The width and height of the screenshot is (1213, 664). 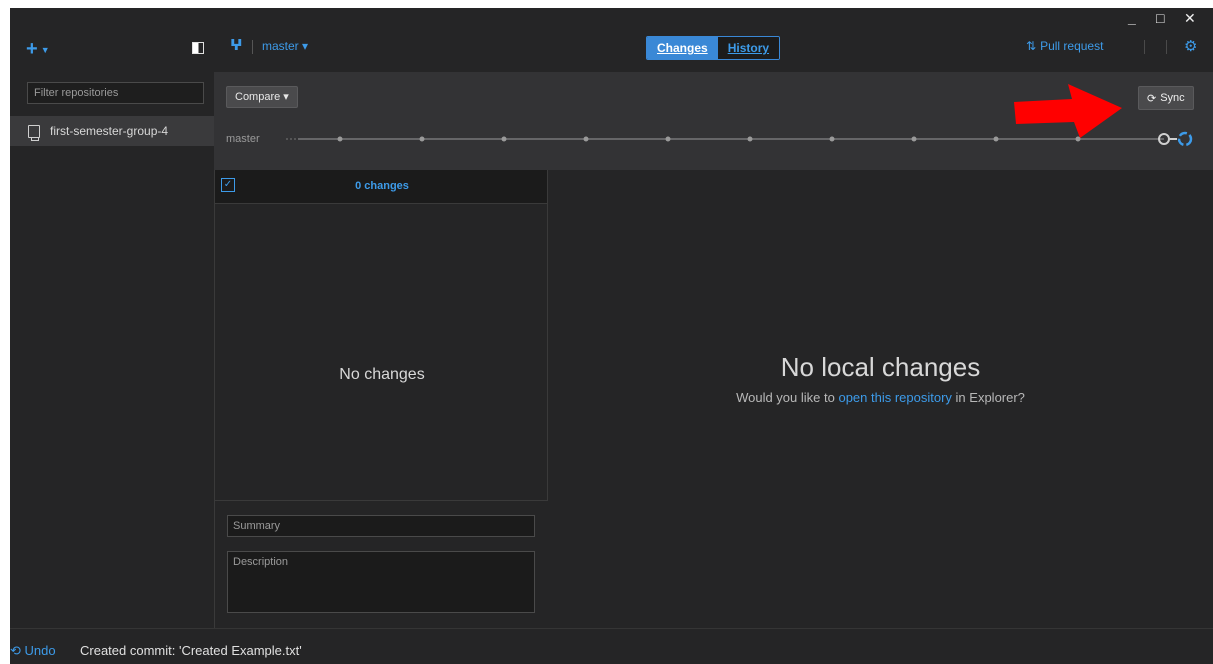 I want to click on changes-count: 0 changes, so click(x=382, y=186).